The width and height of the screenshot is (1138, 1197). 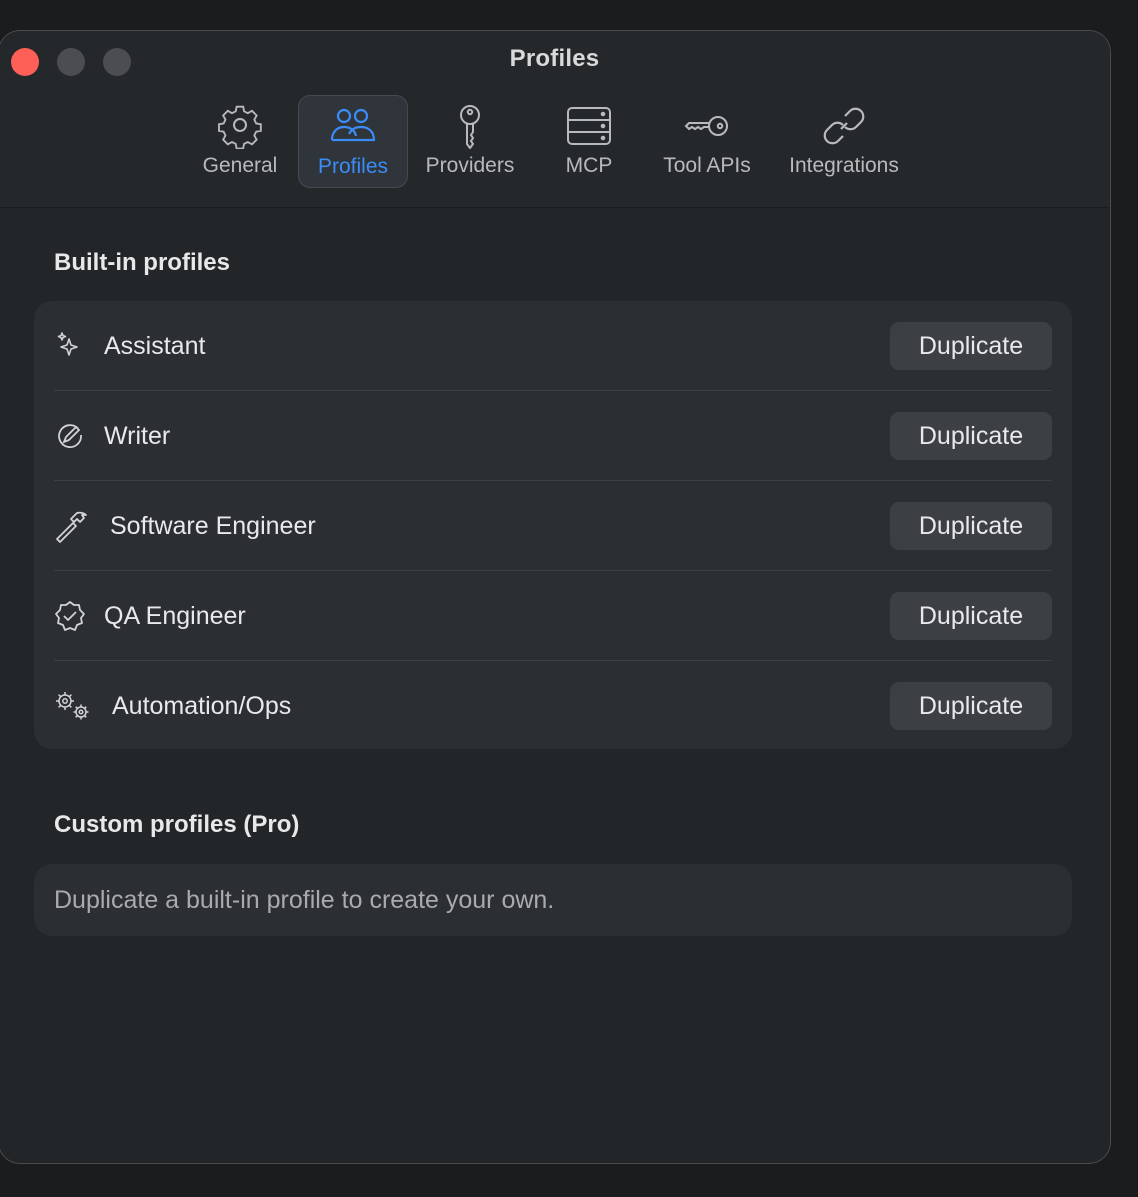 I want to click on key-icon, so click(x=470, y=127).